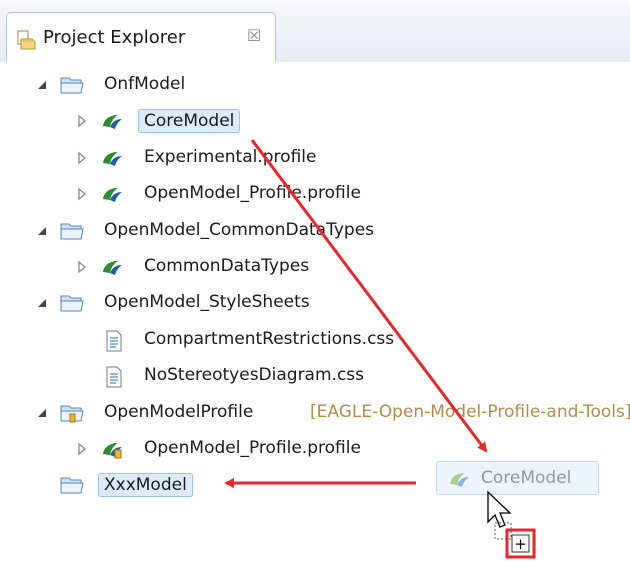 The height and width of the screenshot is (562, 630). What do you see at coordinates (315, 267) in the screenshot?
I see `tree-item-5: CommonDataTypes` at bounding box center [315, 267].